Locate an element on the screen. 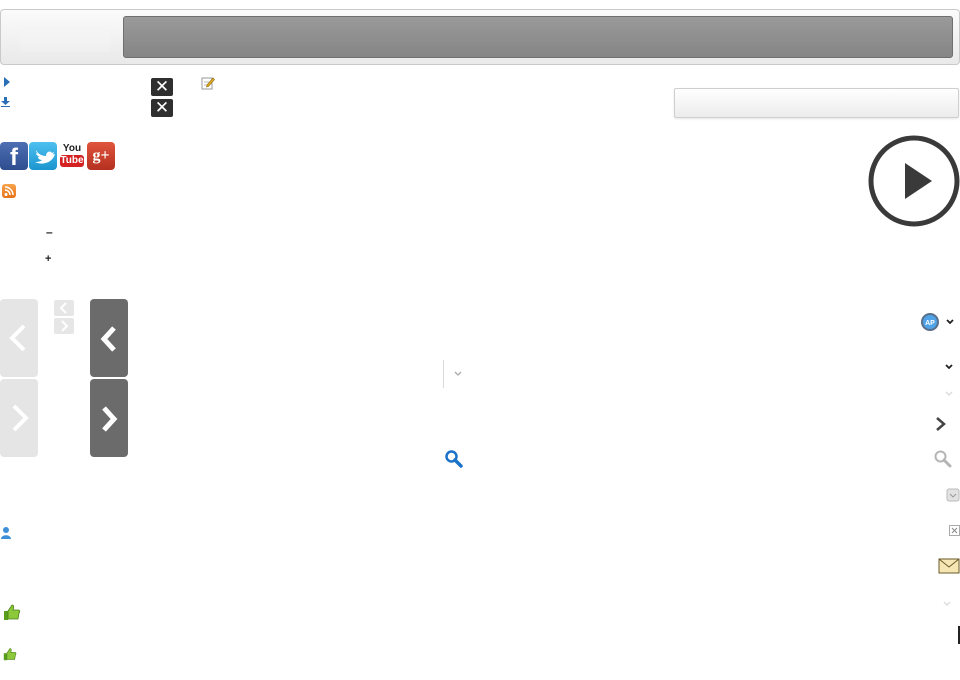 The width and height of the screenshot is (960, 680). app-badge-icon: AP is located at coordinates (930, 322).